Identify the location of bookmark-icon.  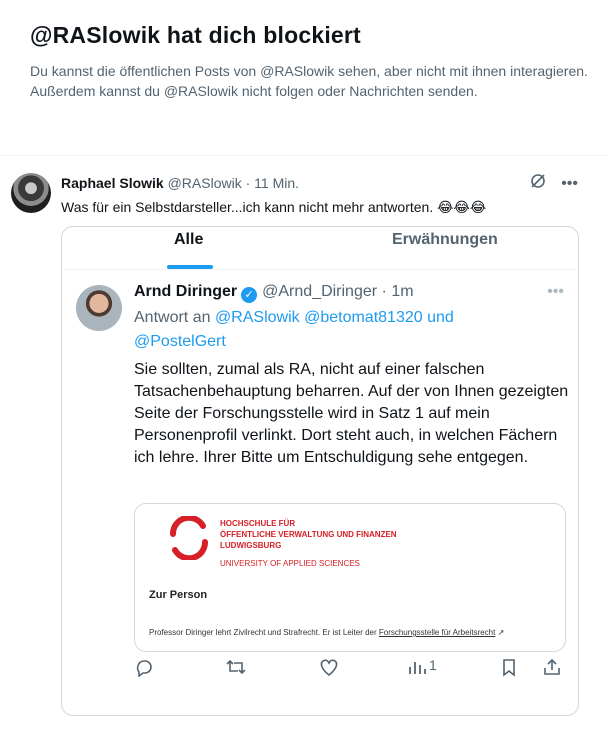
(509, 667).